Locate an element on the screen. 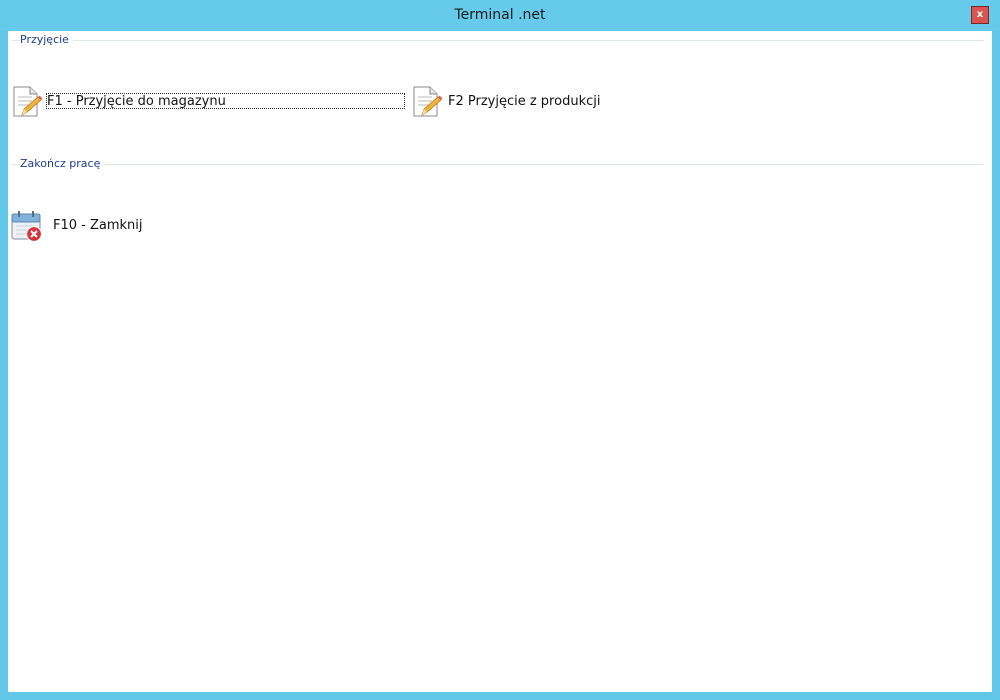 Image resolution: width=1000 pixels, height=700 pixels. title-bar: Terminal .net x is located at coordinates (500, 15).